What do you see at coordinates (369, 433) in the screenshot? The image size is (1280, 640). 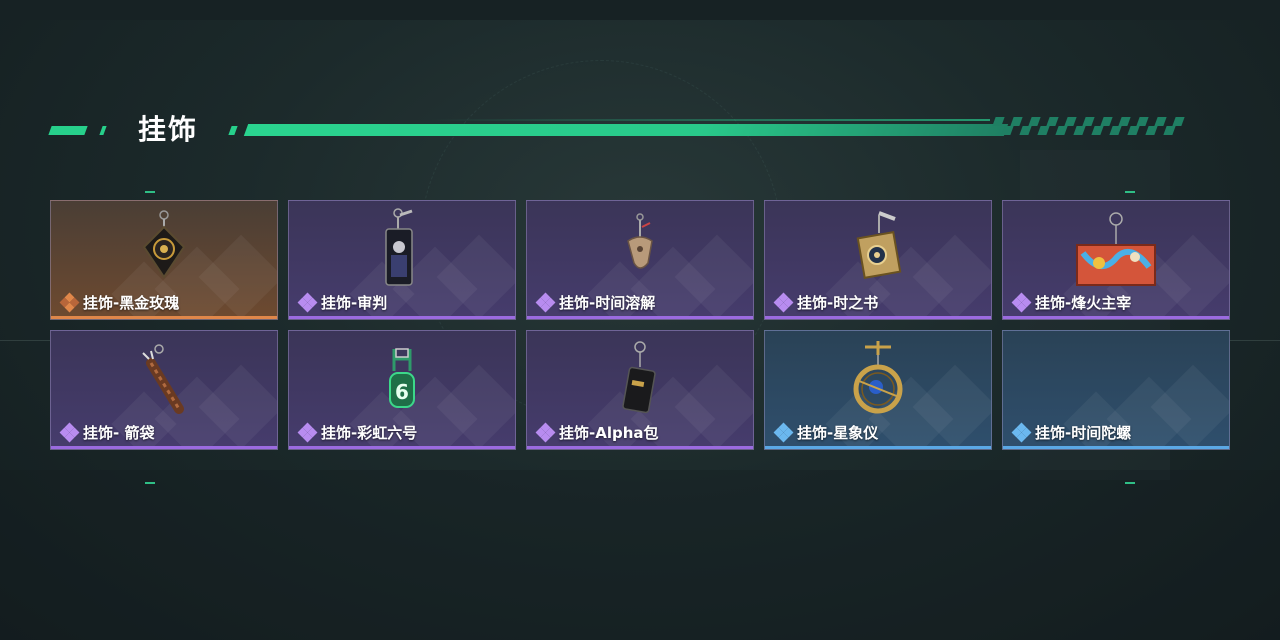 I see `charm-label: 挂饰-彩虹六号` at bounding box center [369, 433].